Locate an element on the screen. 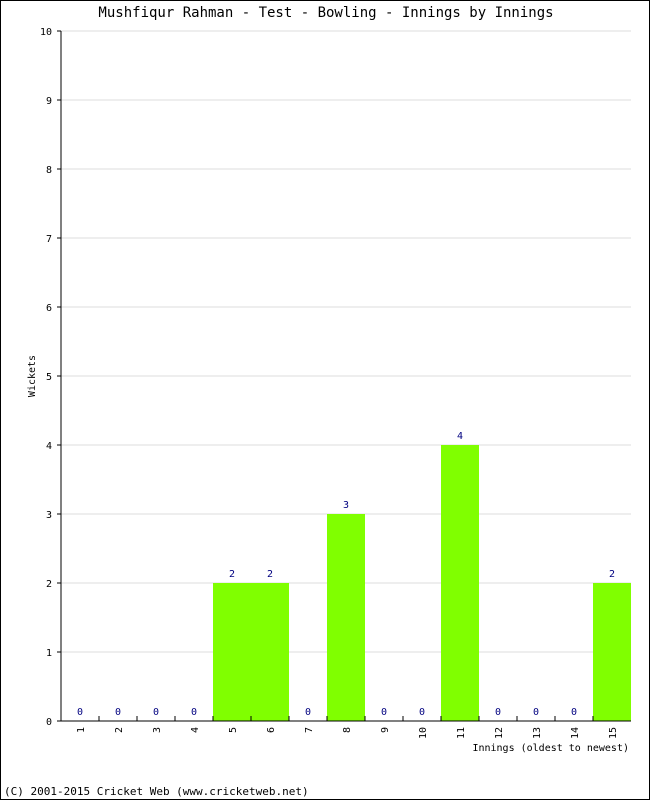 The width and height of the screenshot is (650, 800). y-tick-label: 4 is located at coordinates (49, 446).